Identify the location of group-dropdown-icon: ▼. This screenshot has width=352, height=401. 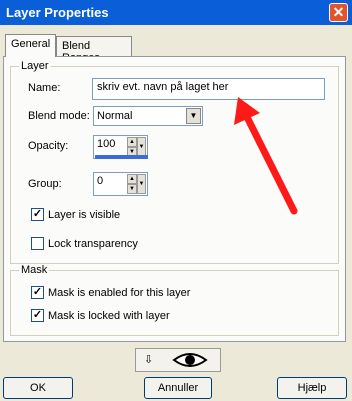
(141, 184).